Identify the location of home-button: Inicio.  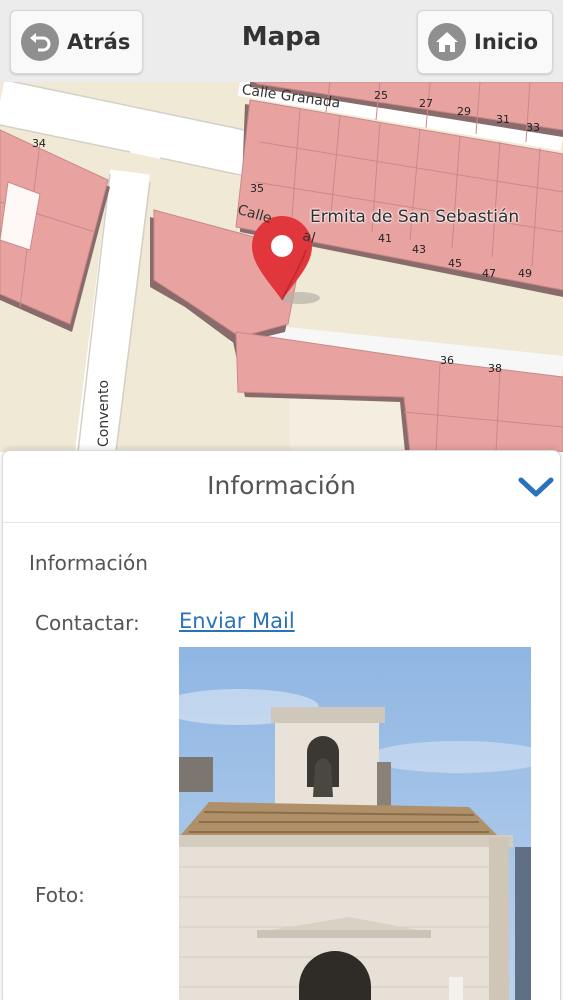
(485, 42).